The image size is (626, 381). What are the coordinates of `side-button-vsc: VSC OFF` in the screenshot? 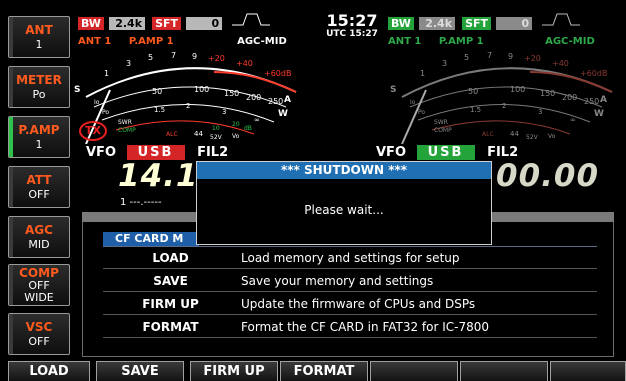 It's located at (39, 334).